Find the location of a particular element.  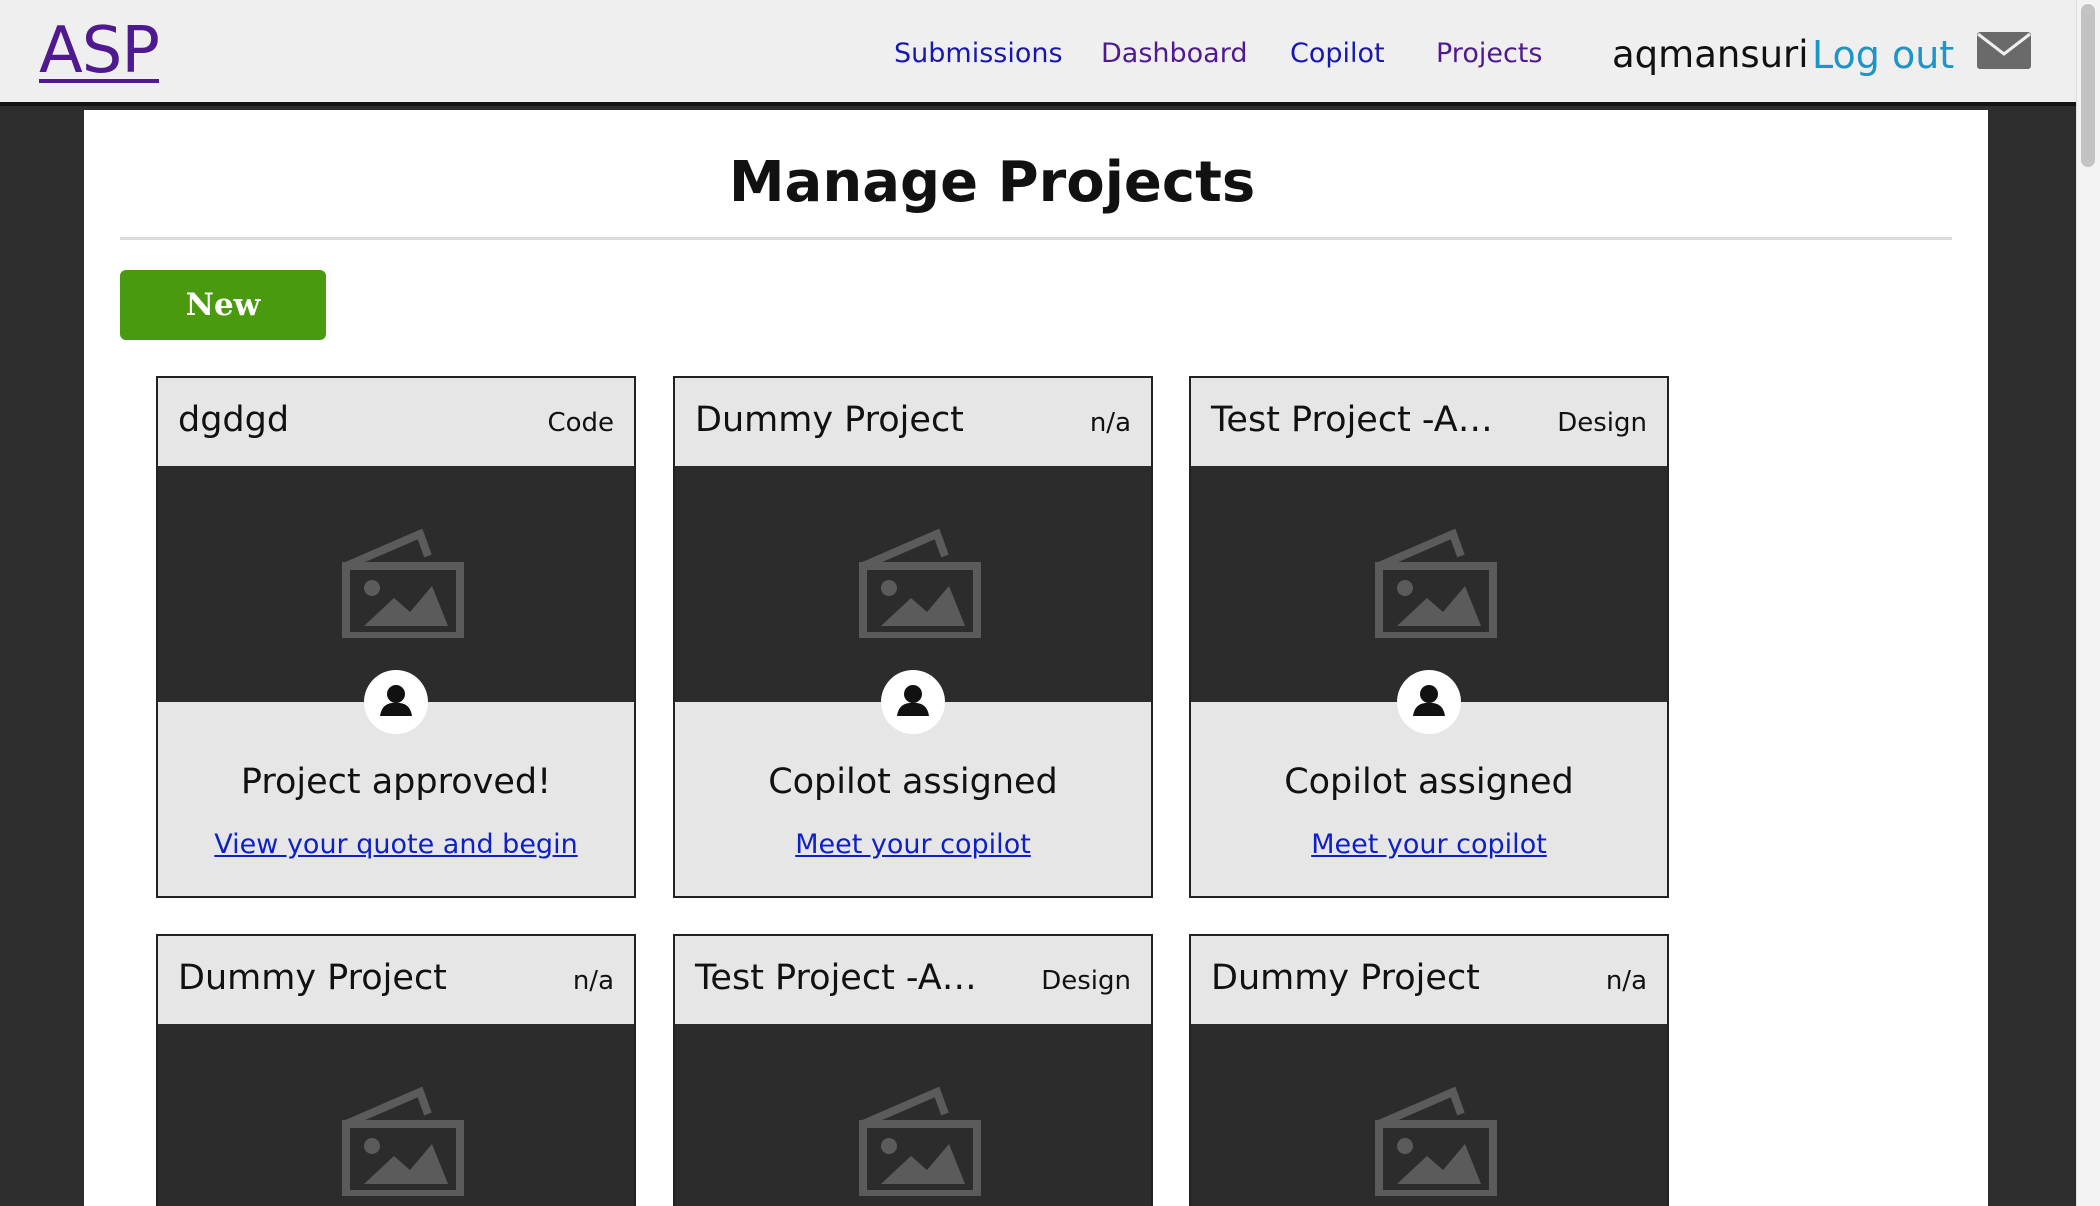

card-header: dgdgd Code is located at coordinates (396, 422).